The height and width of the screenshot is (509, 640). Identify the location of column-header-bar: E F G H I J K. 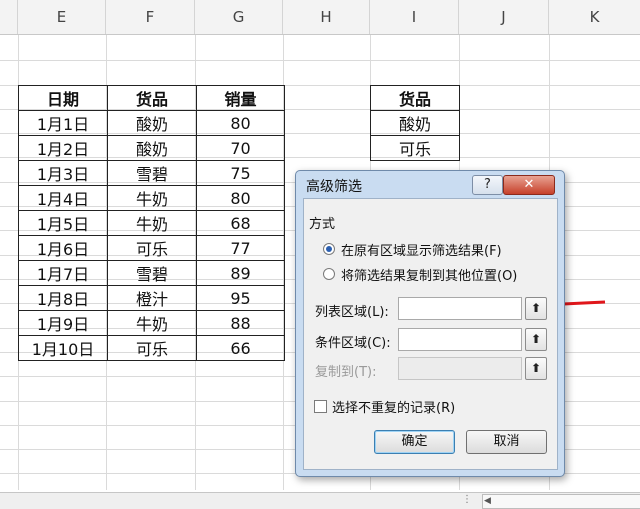
(320, 17).